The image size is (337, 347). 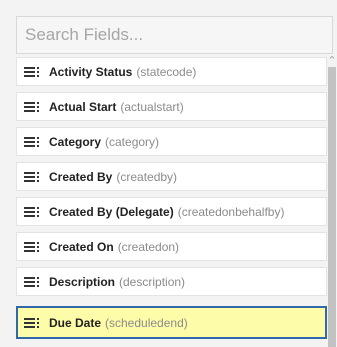 What do you see at coordinates (75, 322) in the screenshot?
I see `field-label: Due Date` at bounding box center [75, 322].